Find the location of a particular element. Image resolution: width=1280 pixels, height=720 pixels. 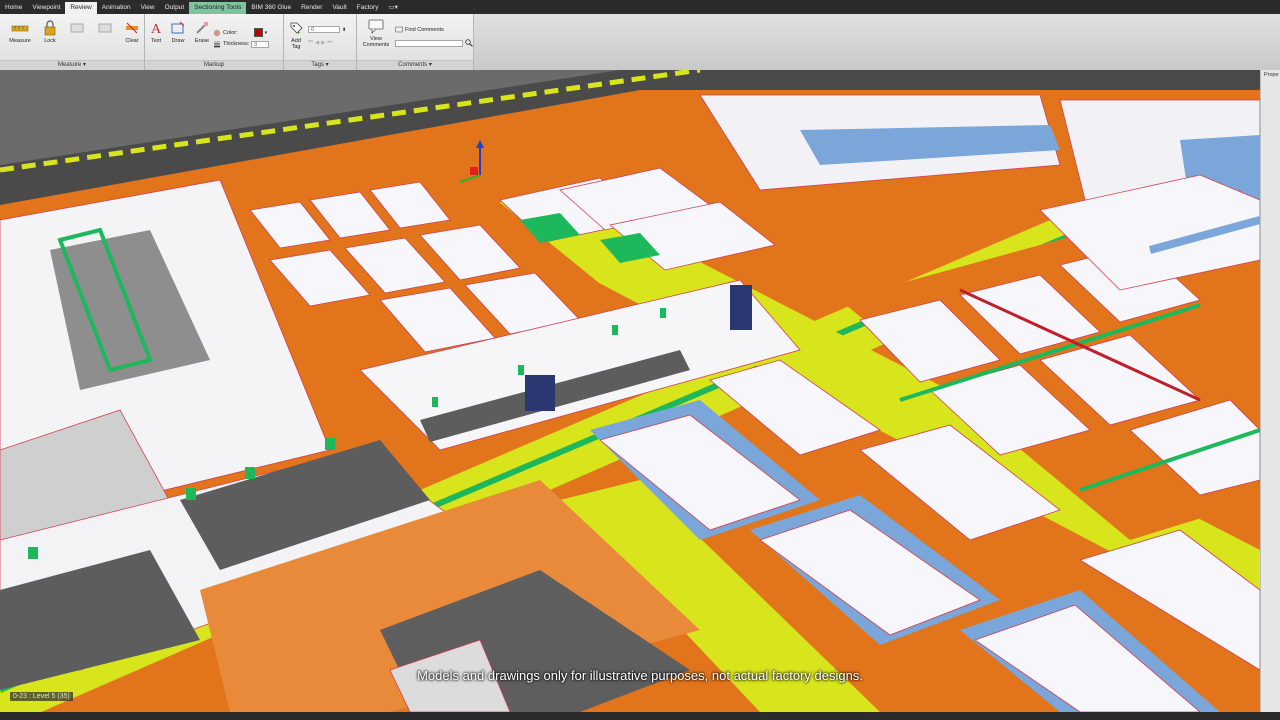

text-button: A Text is located at coordinates (156, 32).